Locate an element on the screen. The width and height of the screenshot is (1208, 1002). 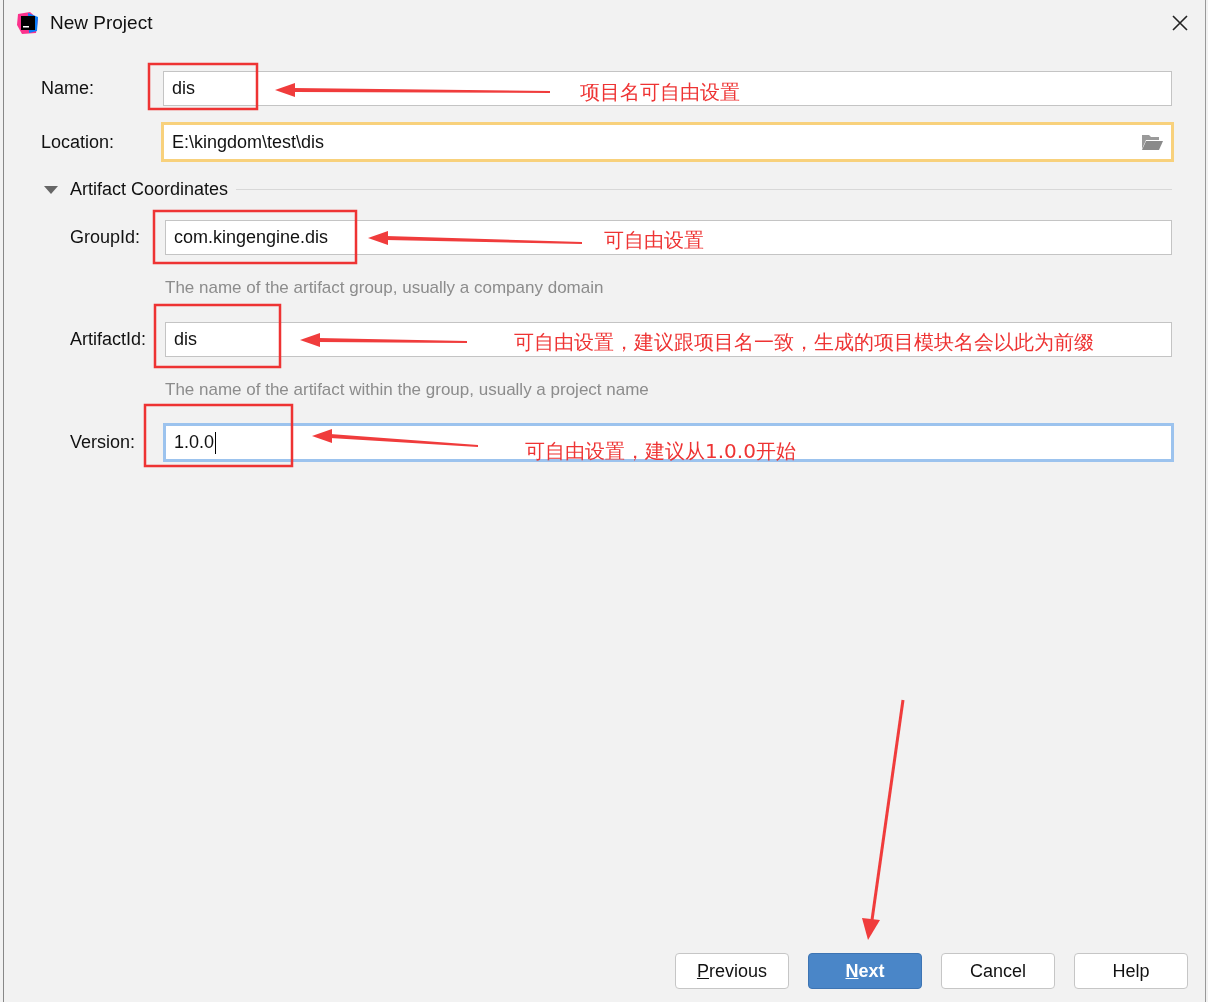
annotation-text: 可自由设置，建议从1.0.0开始 is located at coordinates (660, 451).